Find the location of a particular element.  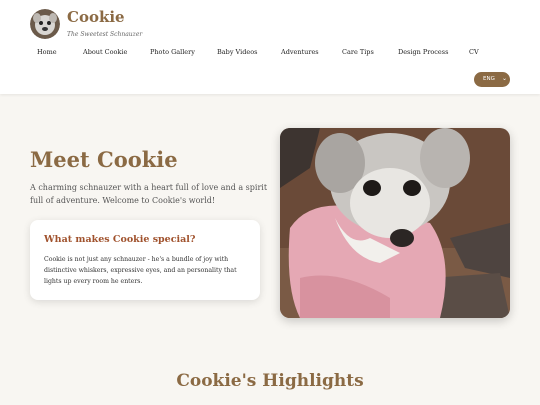

cookie-avatar-image is located at coordinates (45, 24).